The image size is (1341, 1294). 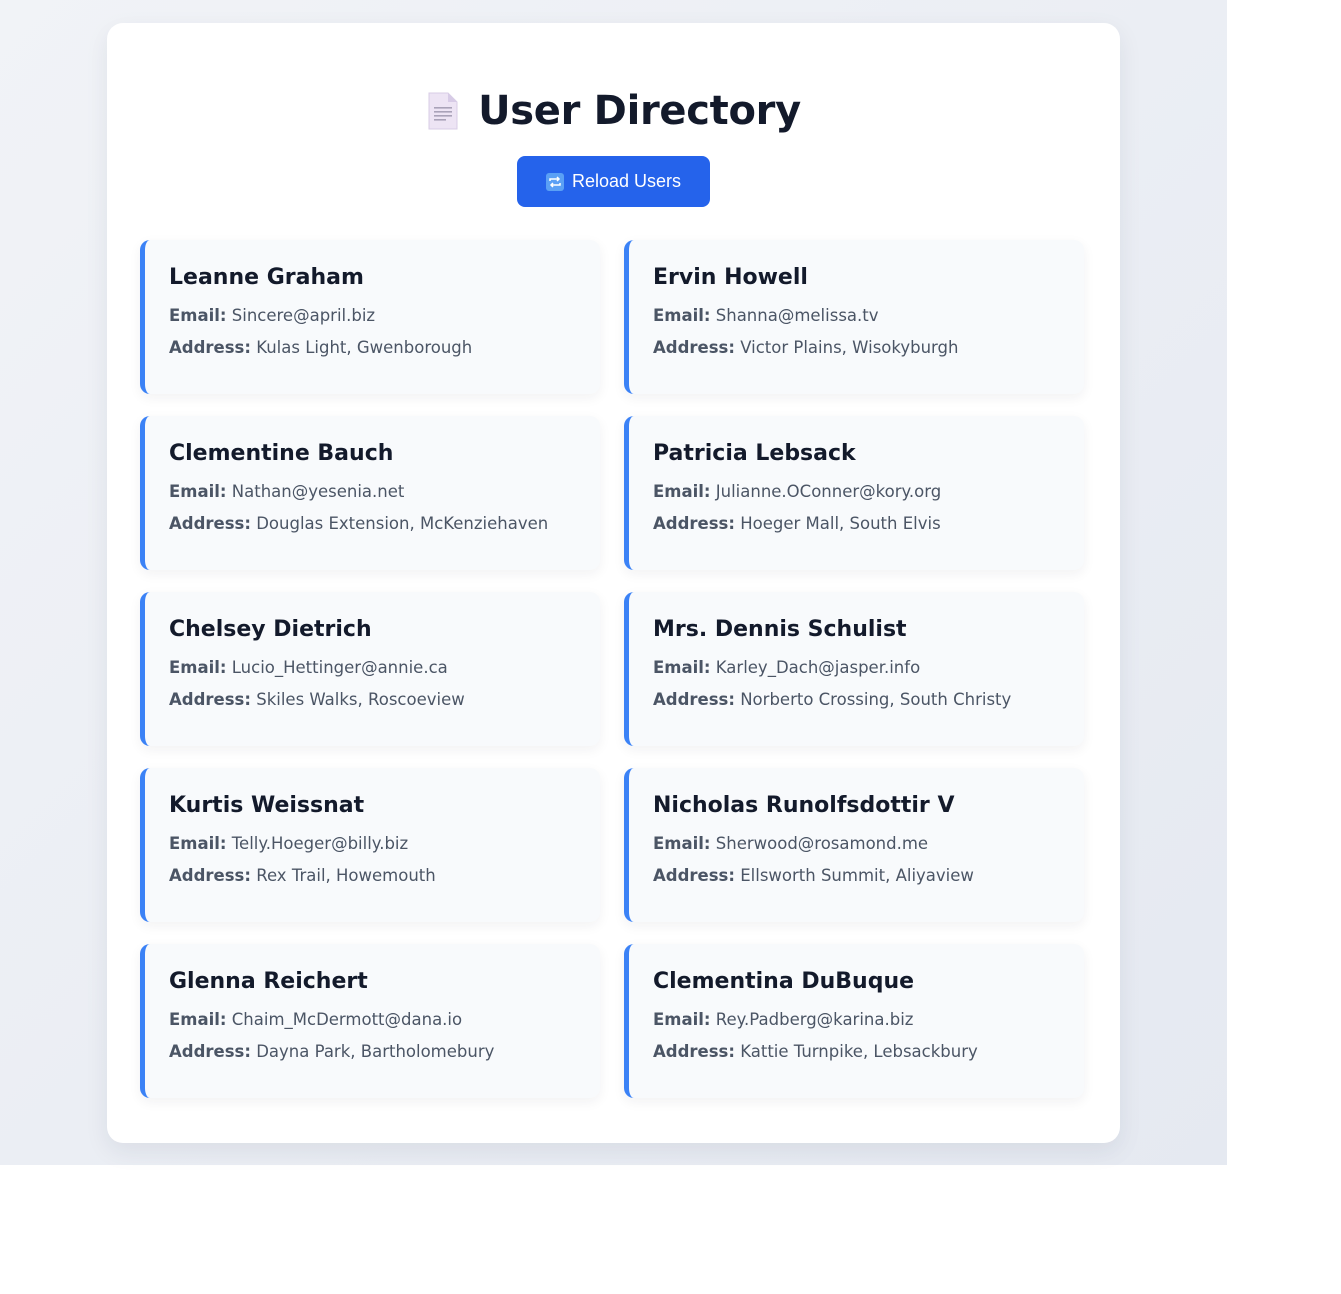 I want to click on email-value: Chaim_McDermott@dana.io, so click(x=347, y=1020).